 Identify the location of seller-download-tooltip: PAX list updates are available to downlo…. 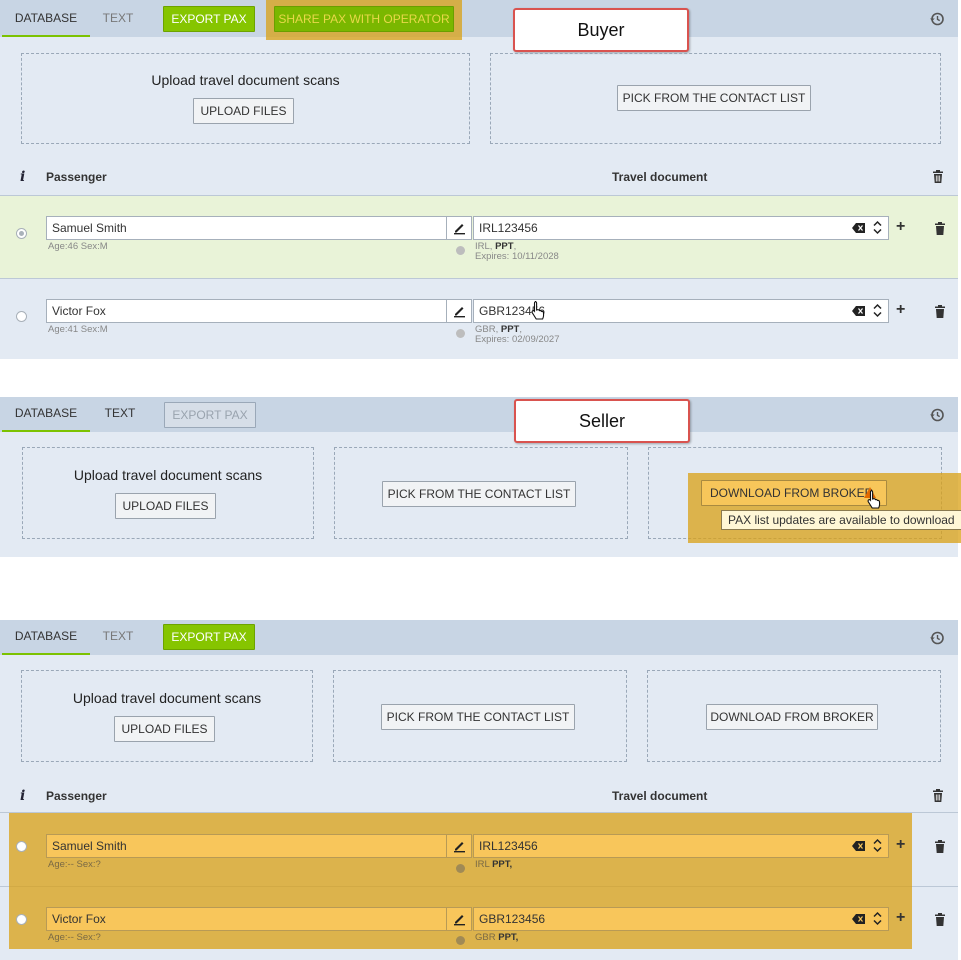
(841, 520).